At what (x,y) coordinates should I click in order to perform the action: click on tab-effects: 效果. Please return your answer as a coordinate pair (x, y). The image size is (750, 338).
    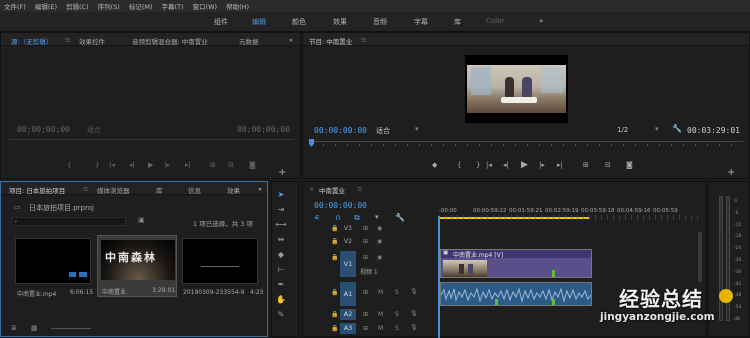
    Looking at the image, I should click on (233, 190).